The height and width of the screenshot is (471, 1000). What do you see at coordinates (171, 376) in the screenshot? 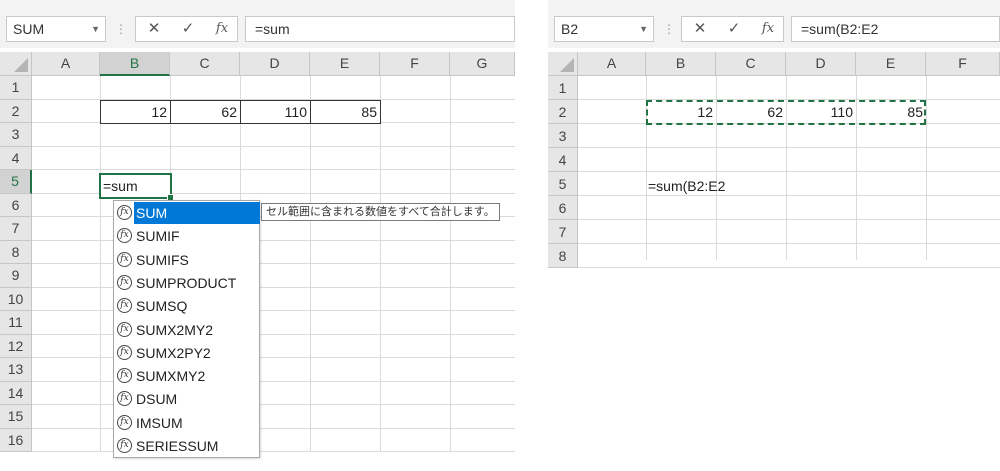
I see `autocomplete-item-label: SUMXMY2` at bounding box center [171, 376].